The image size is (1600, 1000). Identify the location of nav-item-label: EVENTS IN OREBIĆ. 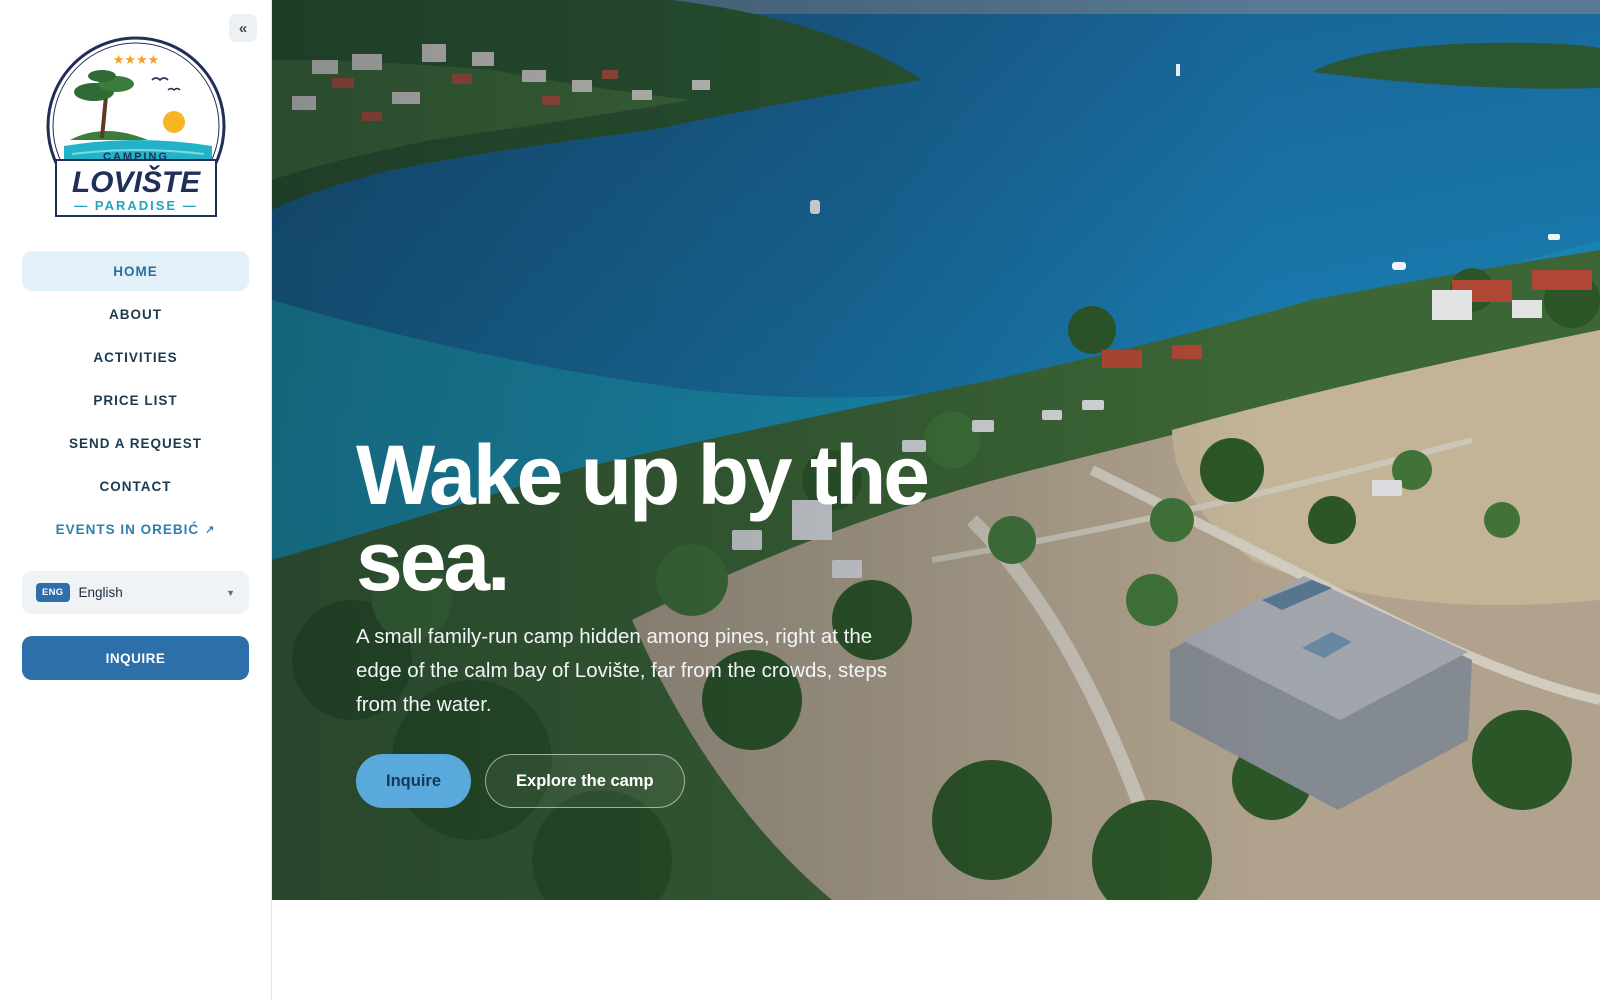
(127, 529).